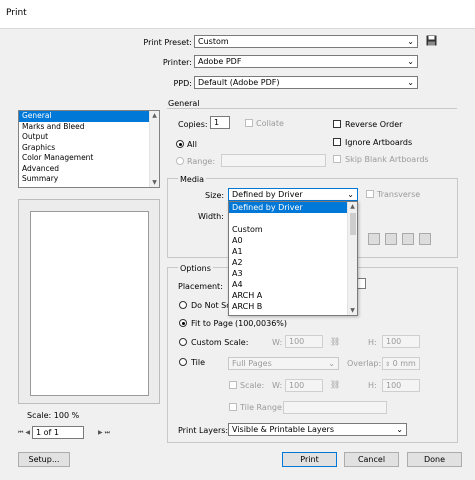  What do you see at coordinates (425, 239) in the screenshot?
I see `landscape-flipped-icon` at bounding box center [425, 239].